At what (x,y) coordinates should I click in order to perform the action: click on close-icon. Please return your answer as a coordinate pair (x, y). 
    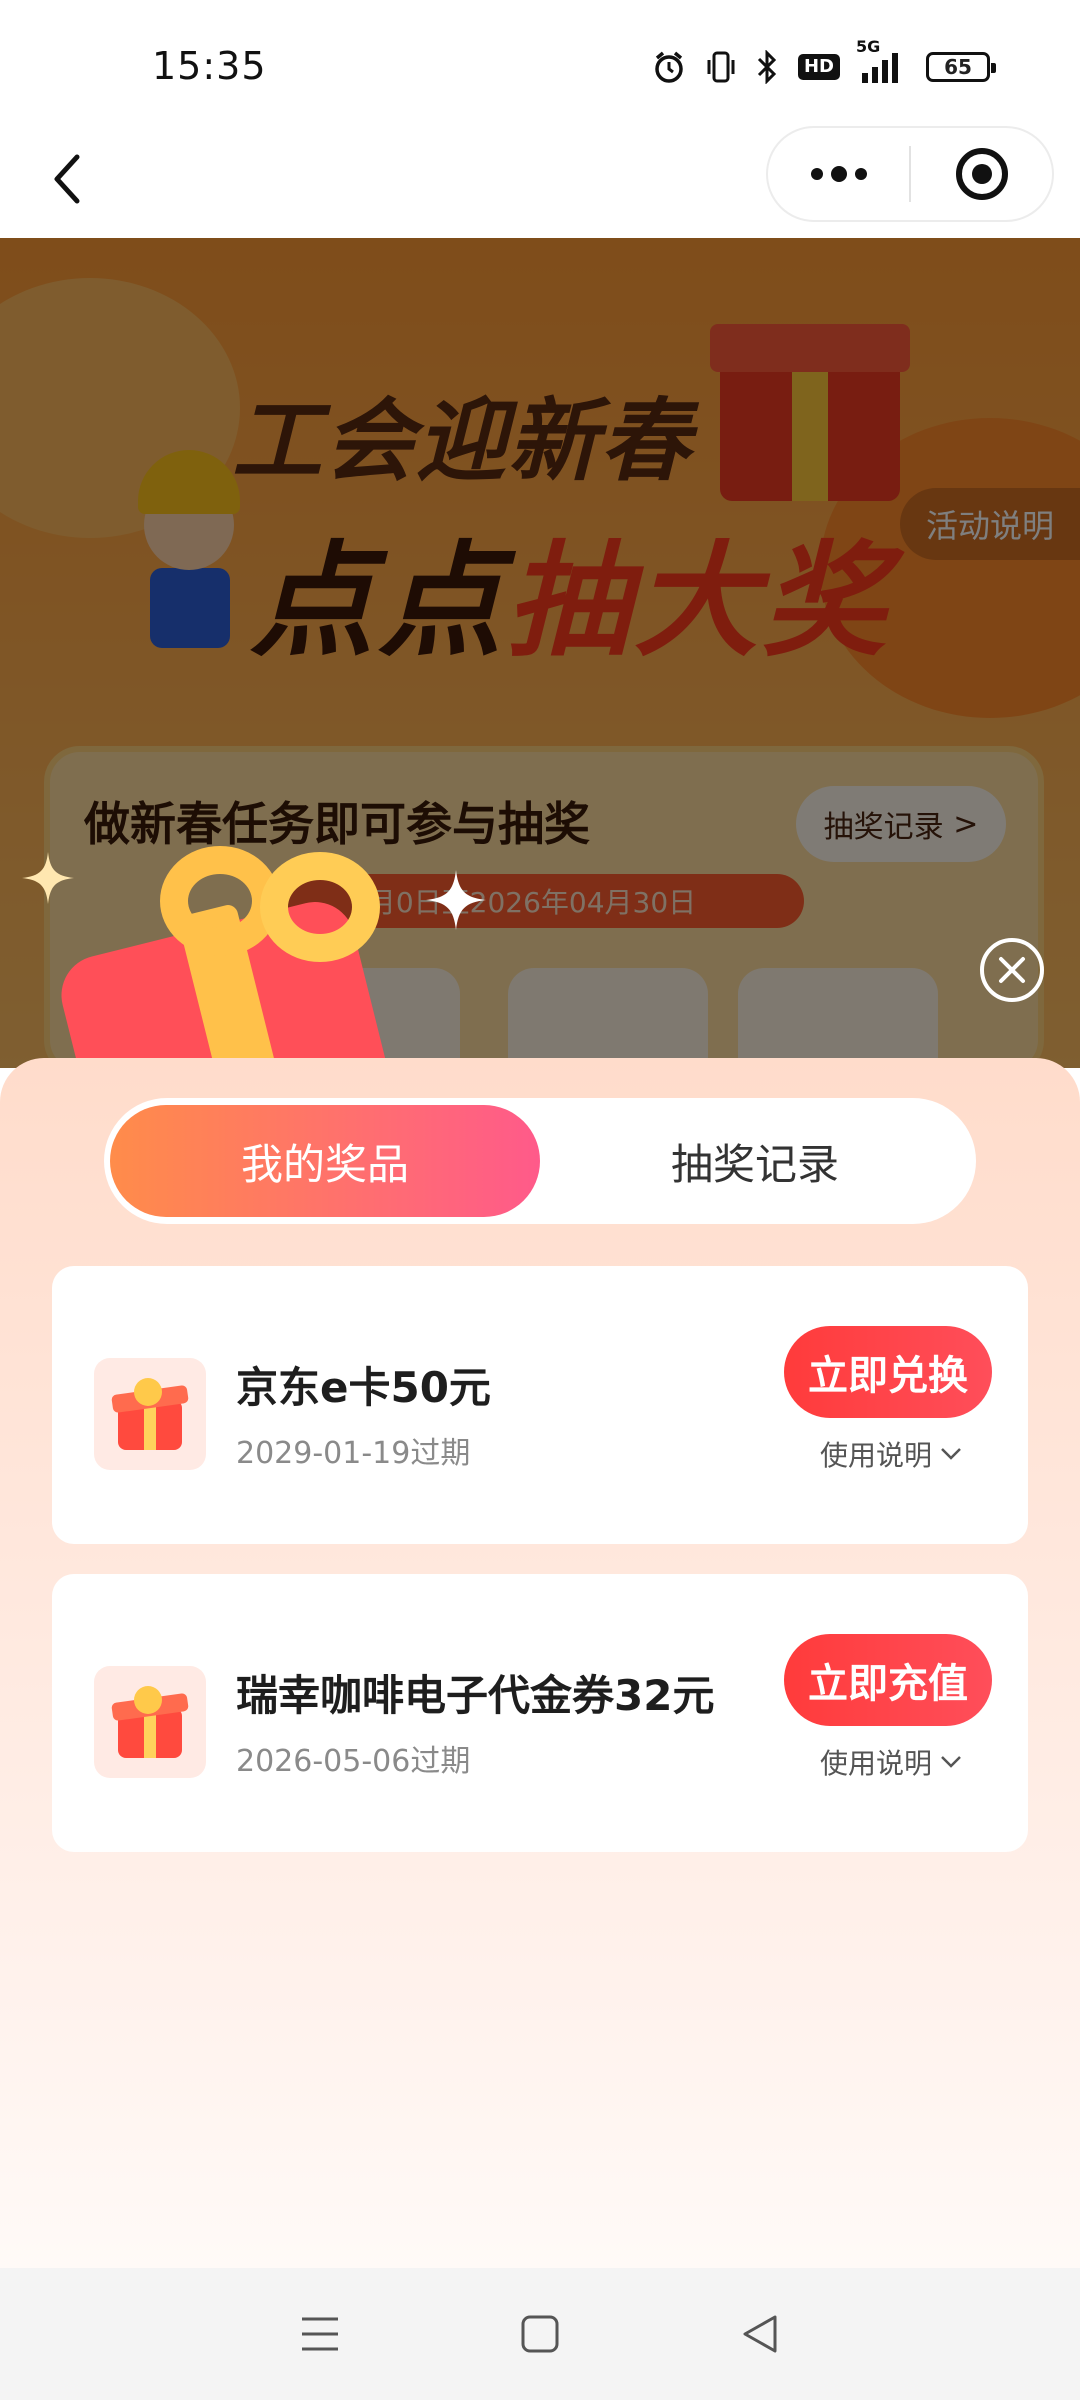
    Looking at the image, I should click on (1012, 970).